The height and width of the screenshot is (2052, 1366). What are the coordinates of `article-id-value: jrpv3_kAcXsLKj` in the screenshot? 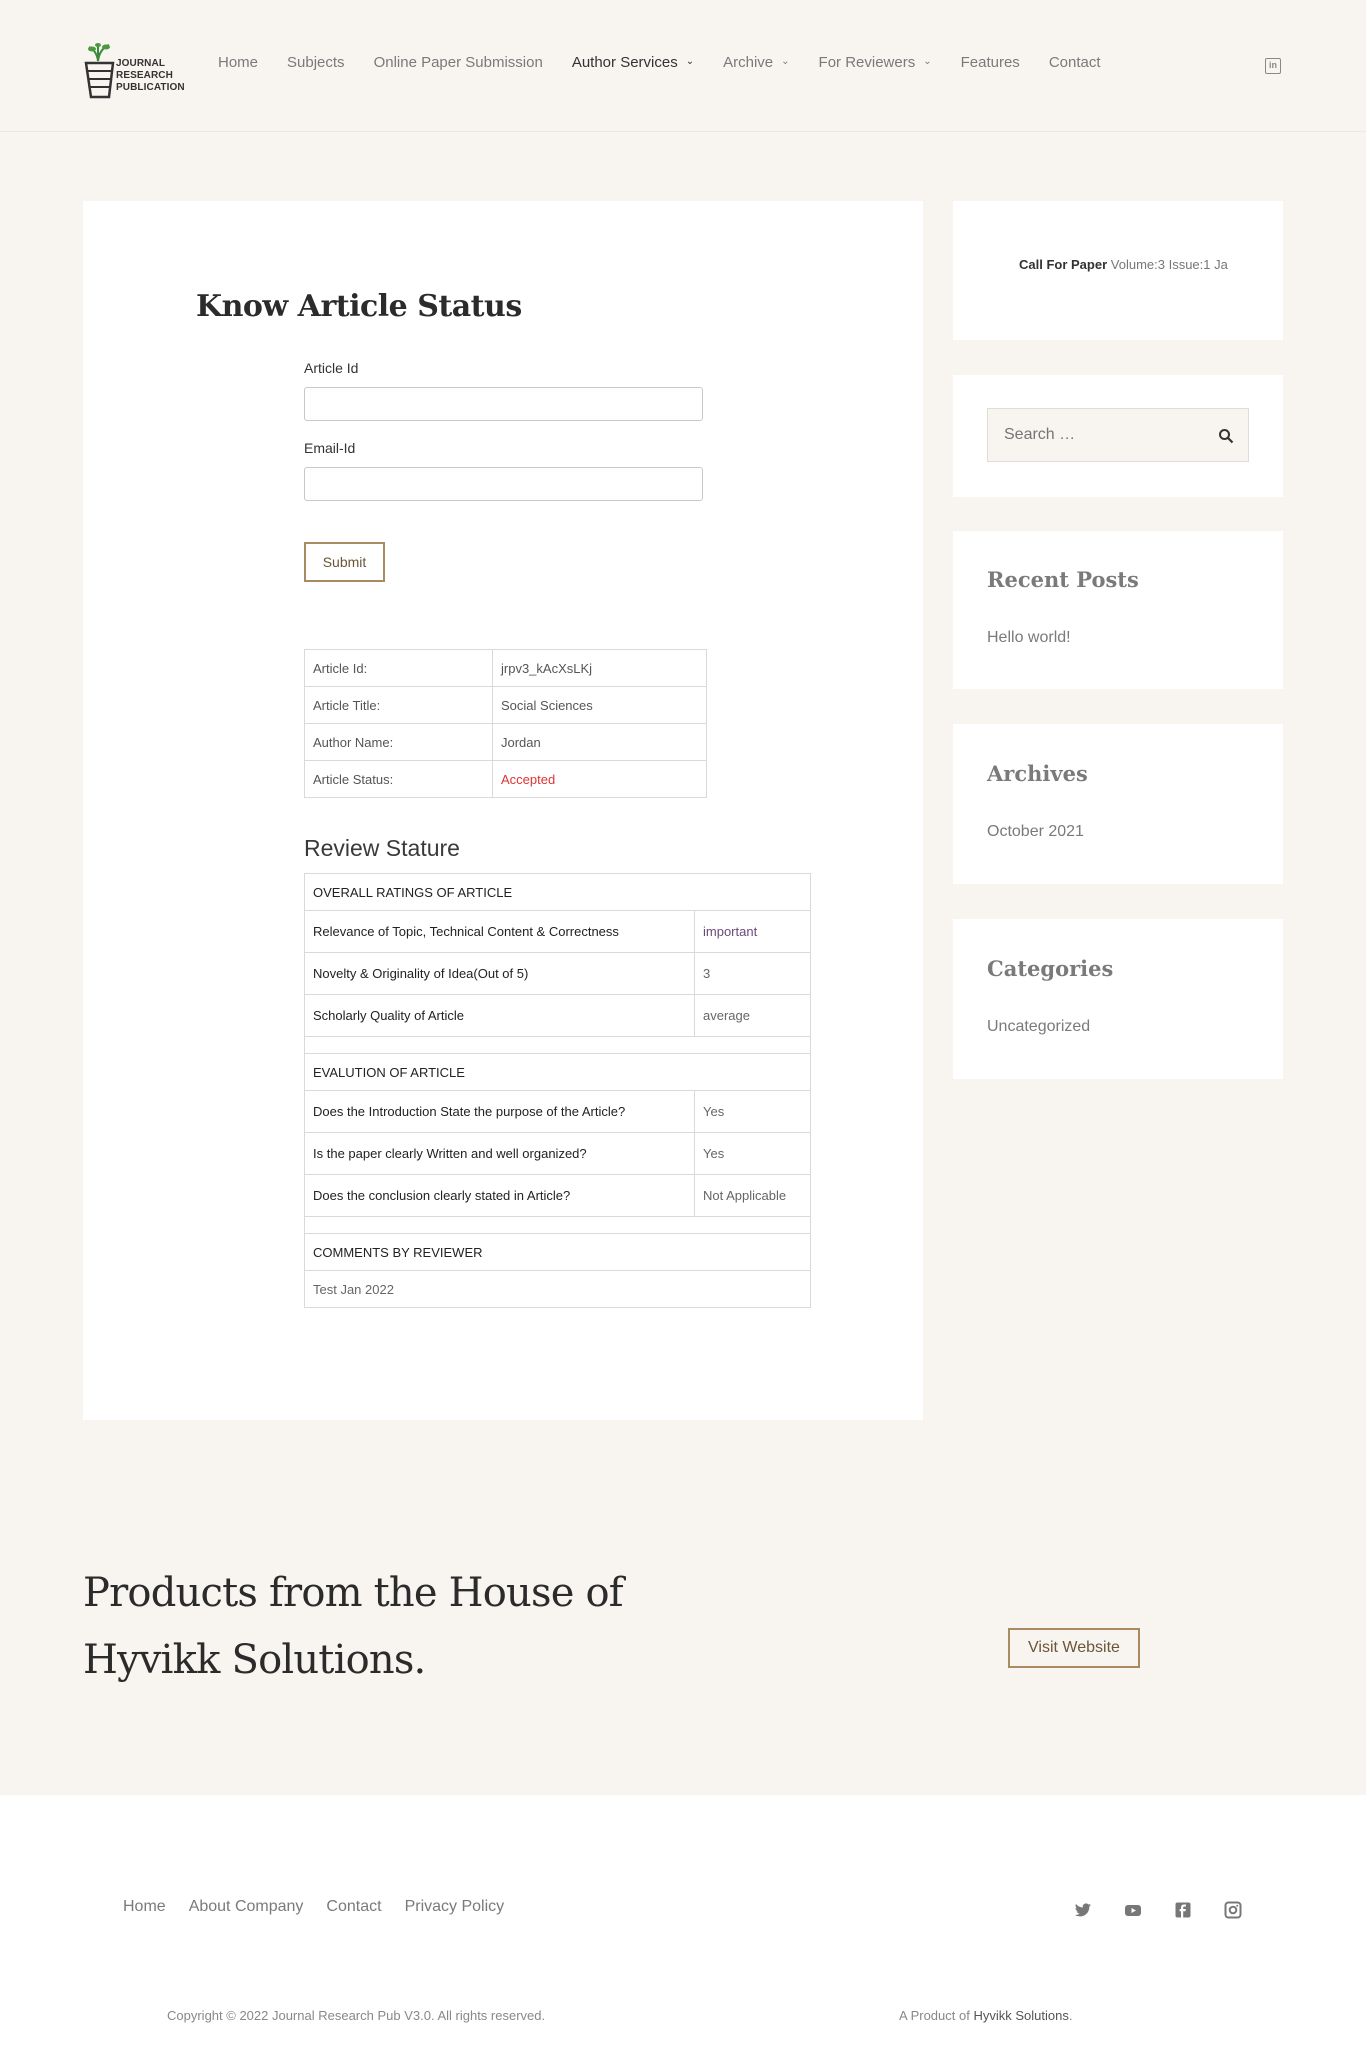 It's located at (599, 668).